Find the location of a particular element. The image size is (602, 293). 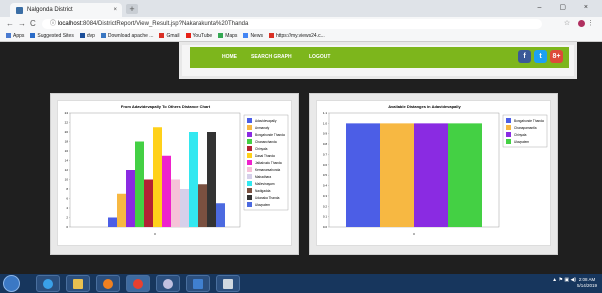

forward-button: → is located at coordinates (22, 23).